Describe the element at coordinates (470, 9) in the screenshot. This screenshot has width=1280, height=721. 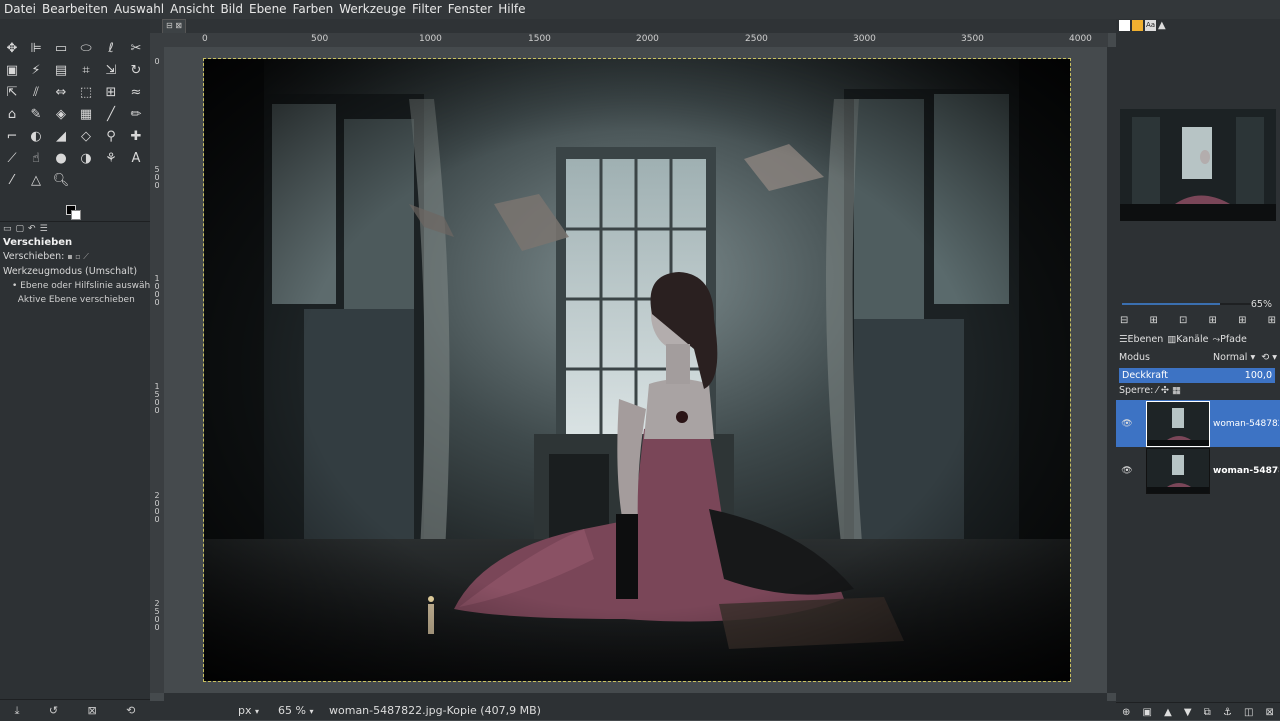
I see `menu-fenster: Fenster` at that location.